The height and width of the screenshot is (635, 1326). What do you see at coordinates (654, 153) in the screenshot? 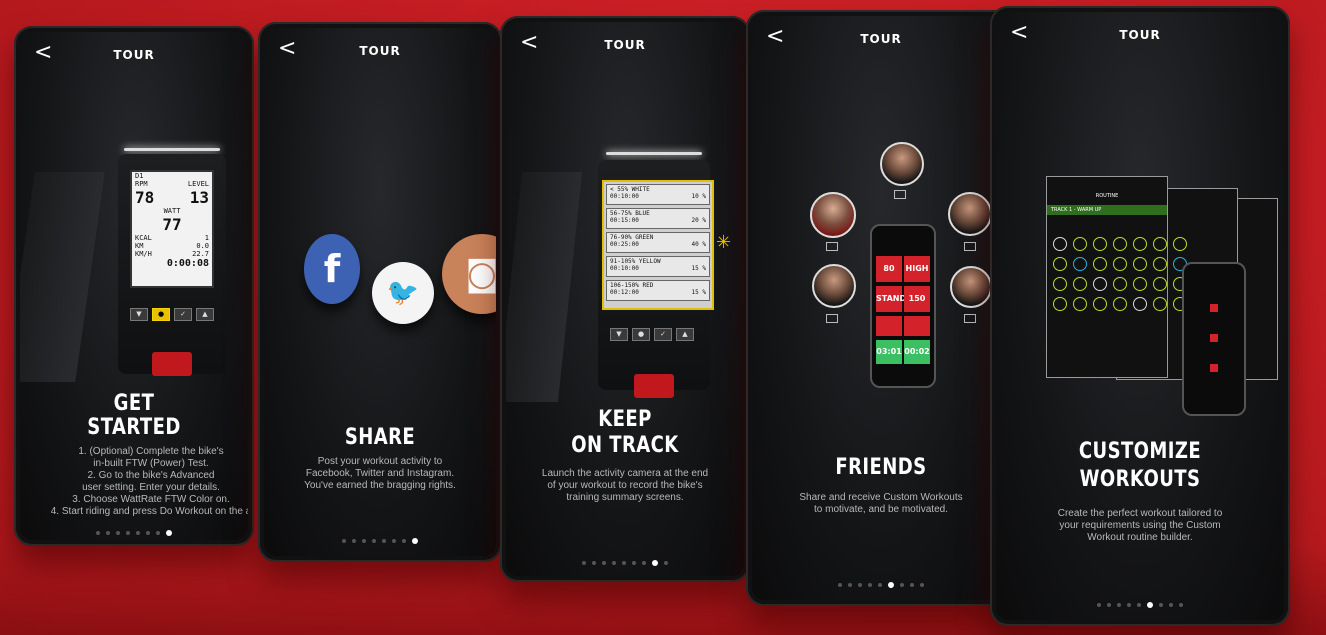
I see `console-light-bar` at bounding box center [654, 153].